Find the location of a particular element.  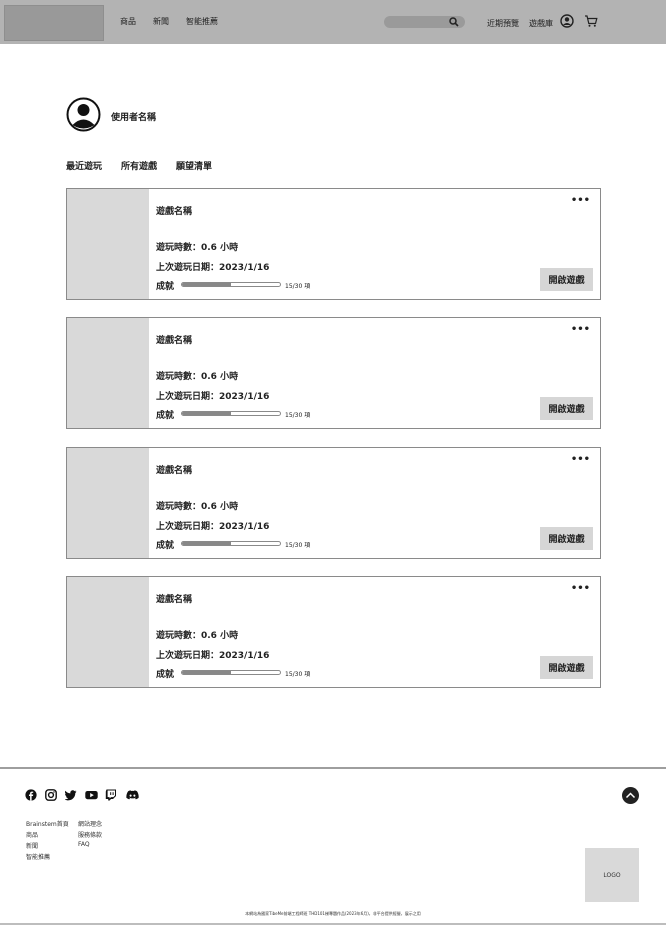

twitter-icon is located at coordinates (71, 795).